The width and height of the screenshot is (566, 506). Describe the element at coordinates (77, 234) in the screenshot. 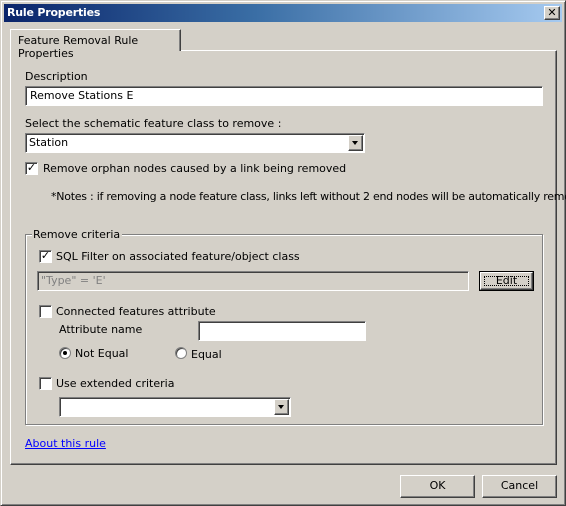

I see `remove-criteria-legend: Remove criteria` at that location.